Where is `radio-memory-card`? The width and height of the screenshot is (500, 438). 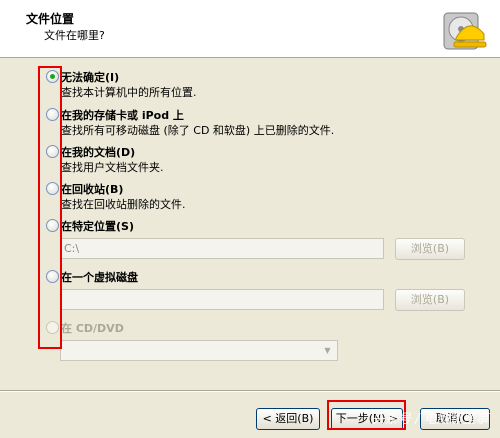
radio-memory-card is located at coordinates (52, 114).